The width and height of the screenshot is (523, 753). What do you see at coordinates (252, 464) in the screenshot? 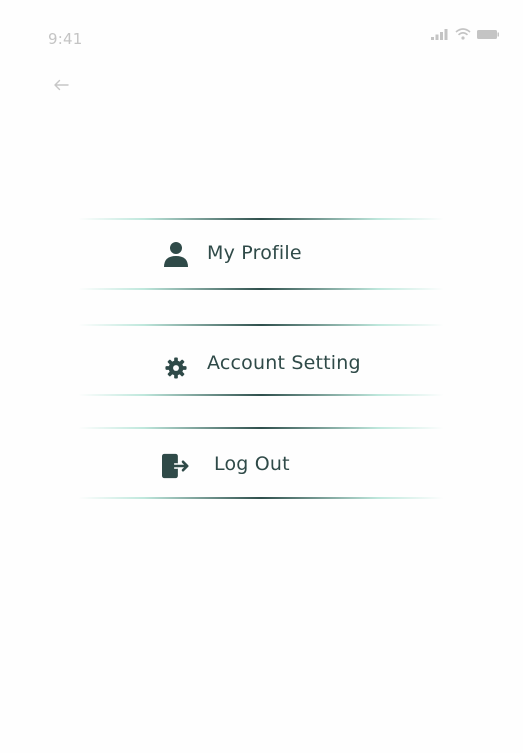
I see `menu-item-label: Log Out` at bounding box center [252, 464].